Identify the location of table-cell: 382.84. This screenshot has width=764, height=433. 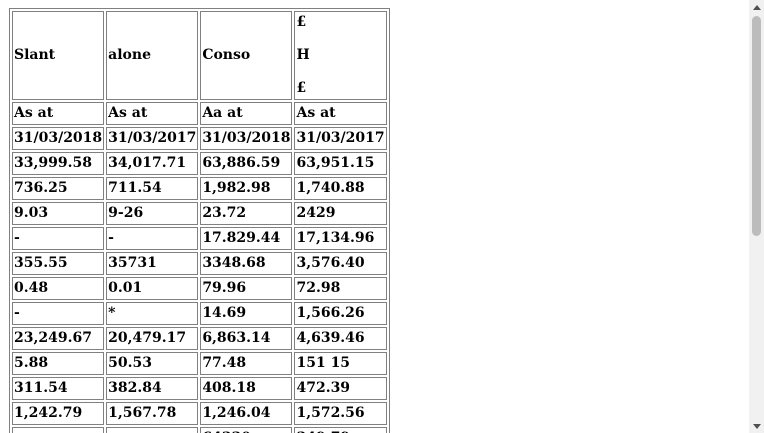
(152, 388).